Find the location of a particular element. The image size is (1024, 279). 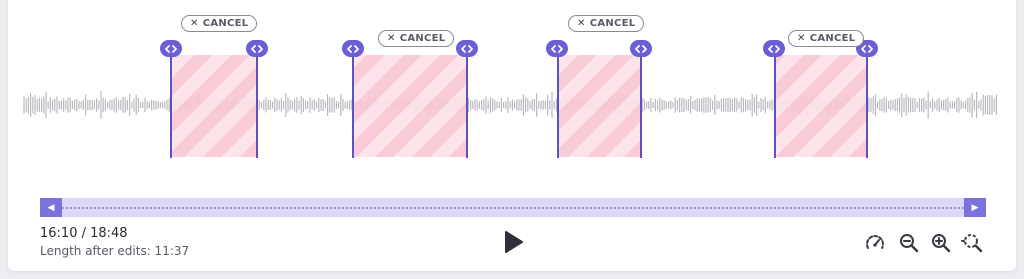

playback-speed-icon is located at coordinates (875, 243).